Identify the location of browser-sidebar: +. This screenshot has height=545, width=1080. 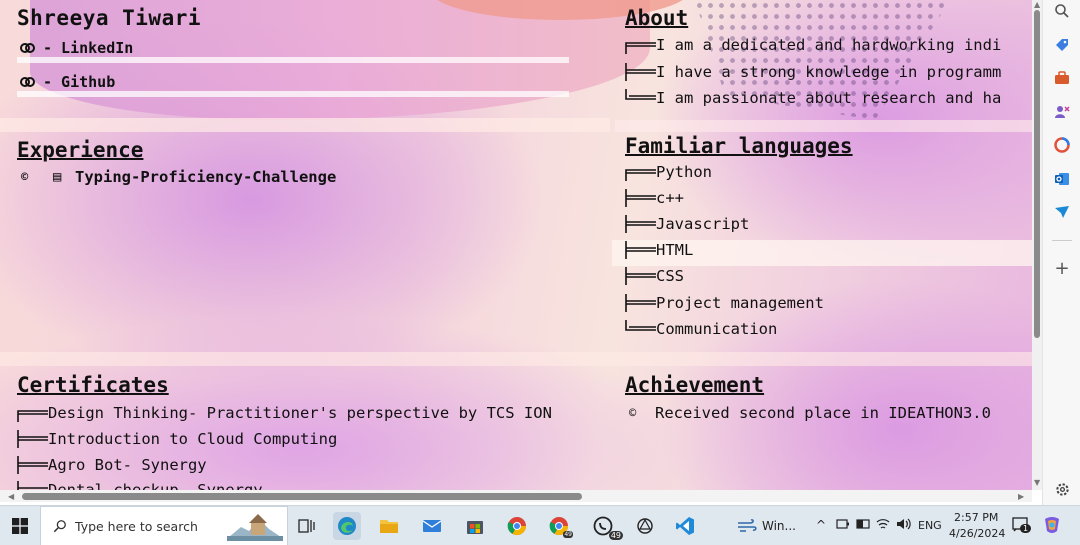
(1061, 252).